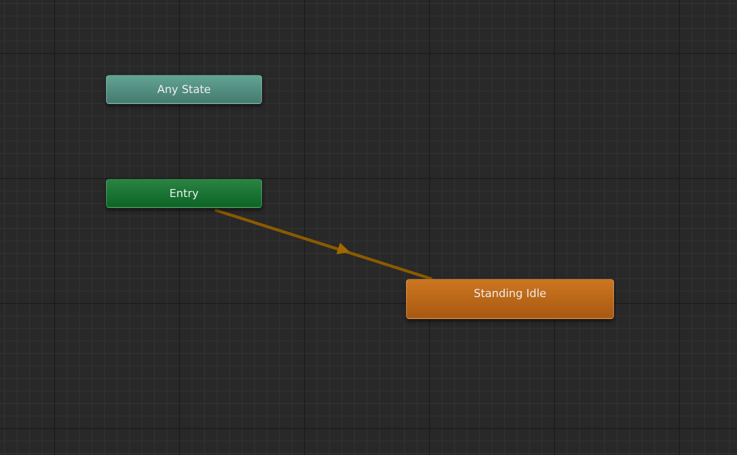  Describe the element at coordinates (184, 193) in the screenshot. I see `state-node: Entry` at that location.